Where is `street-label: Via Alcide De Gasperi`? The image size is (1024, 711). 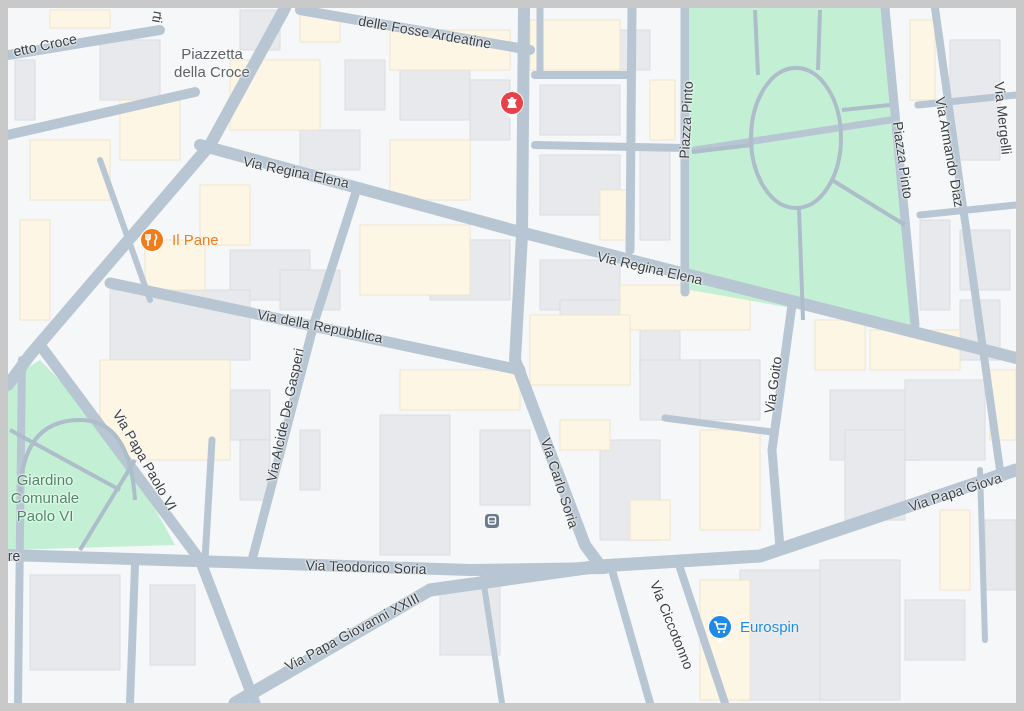 street-label: Via Alcide De Gasperi is located at coordinates (285, 415).